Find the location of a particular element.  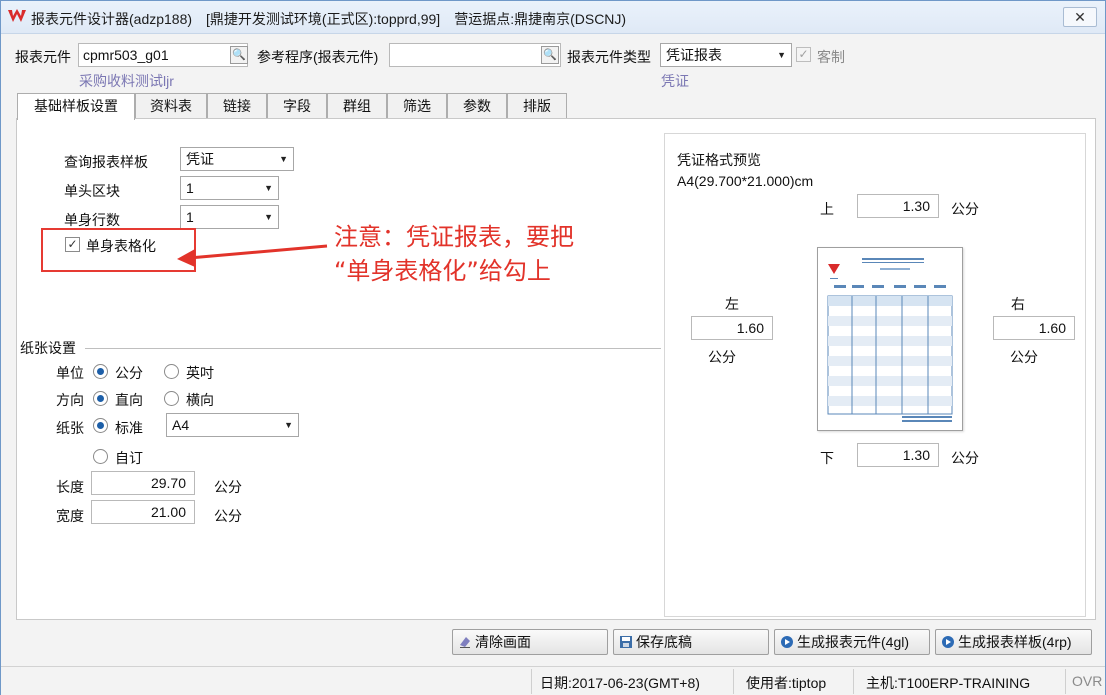

annotation-line-1: 注意：凭证报表，要把 is located at coordinates (454, 237).